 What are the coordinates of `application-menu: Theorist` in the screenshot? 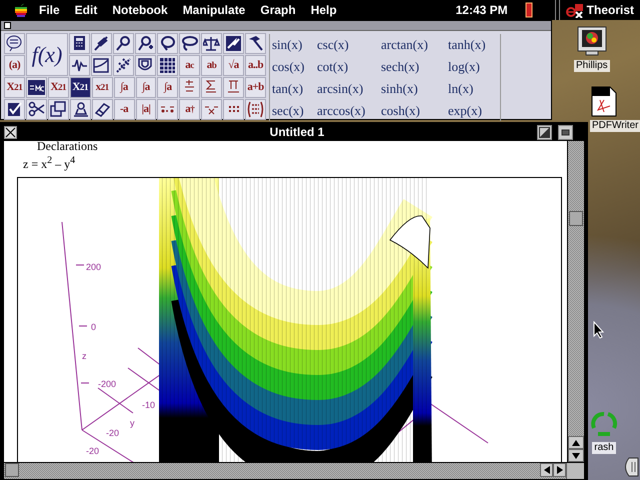 It's located at (610, 10).